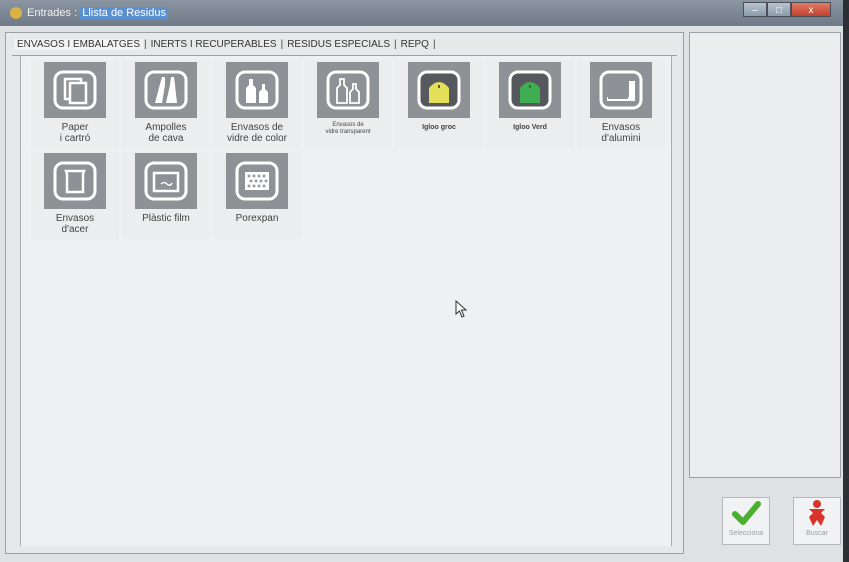  I want to click on tile-label: Igloo groc, so click(439, 127).